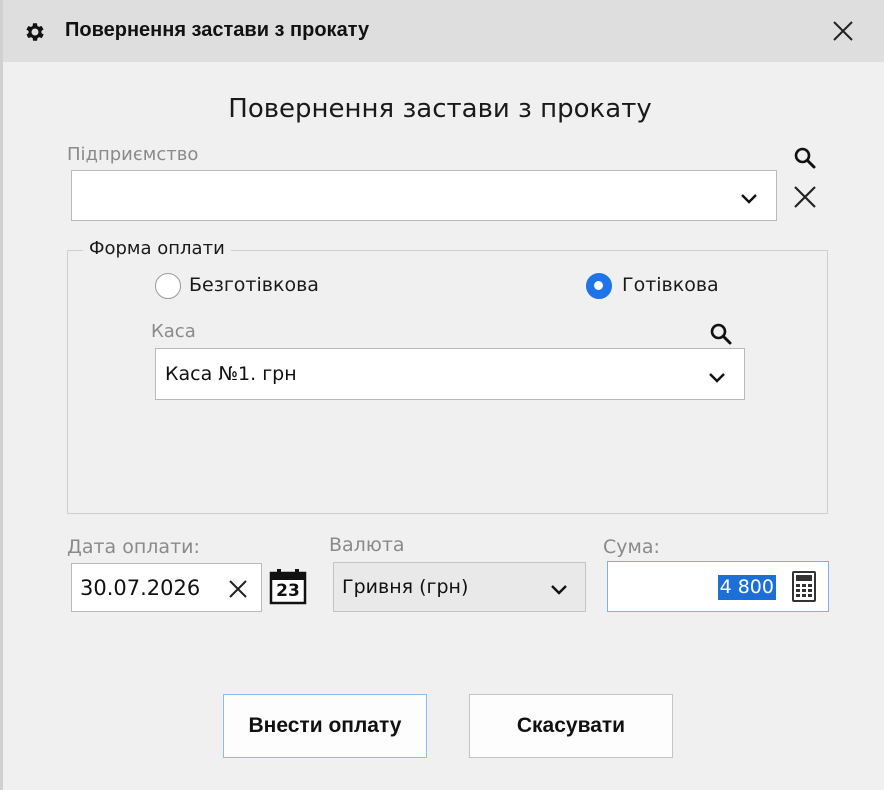 The image size is (884, 790). I want to click on radio-cashless-label: Безготівкова, so click(254, 285).